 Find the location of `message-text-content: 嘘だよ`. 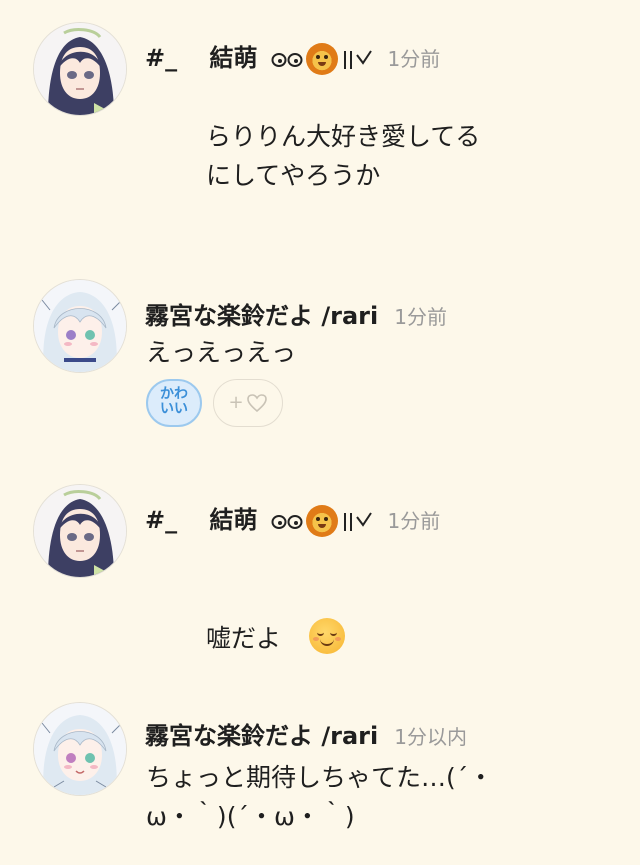

message-text-content: 嘘だよ is located at coordinates (244, 638).